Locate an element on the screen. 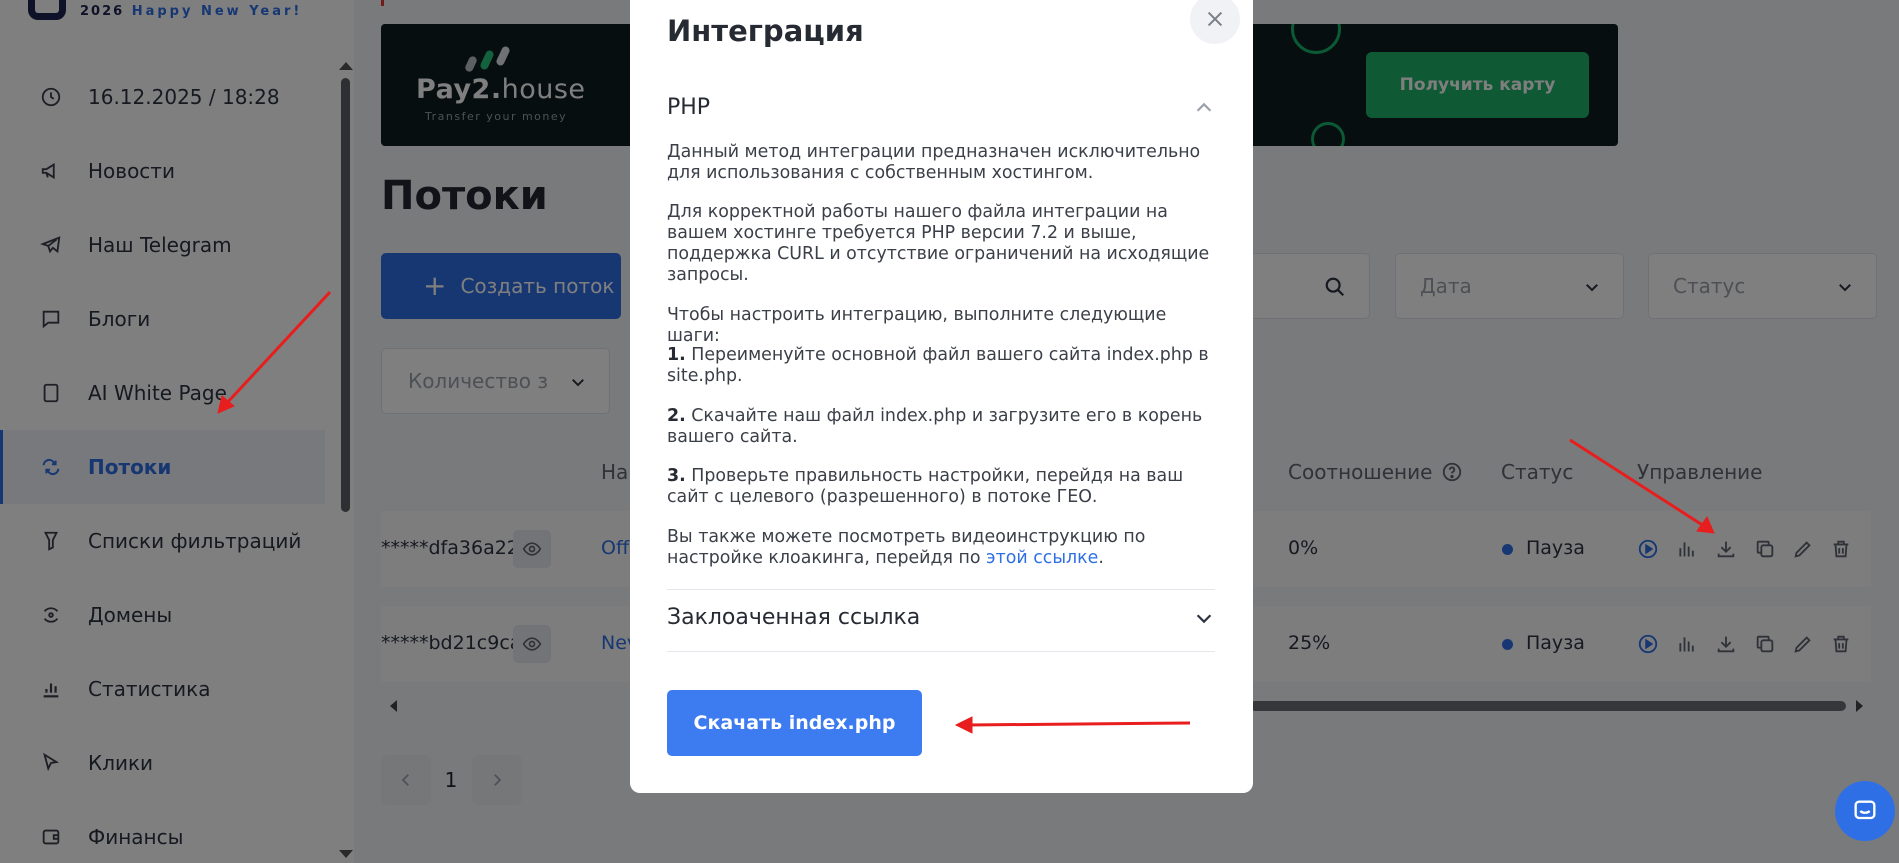  arrow-to-flows is located at coordinates (278, 348).